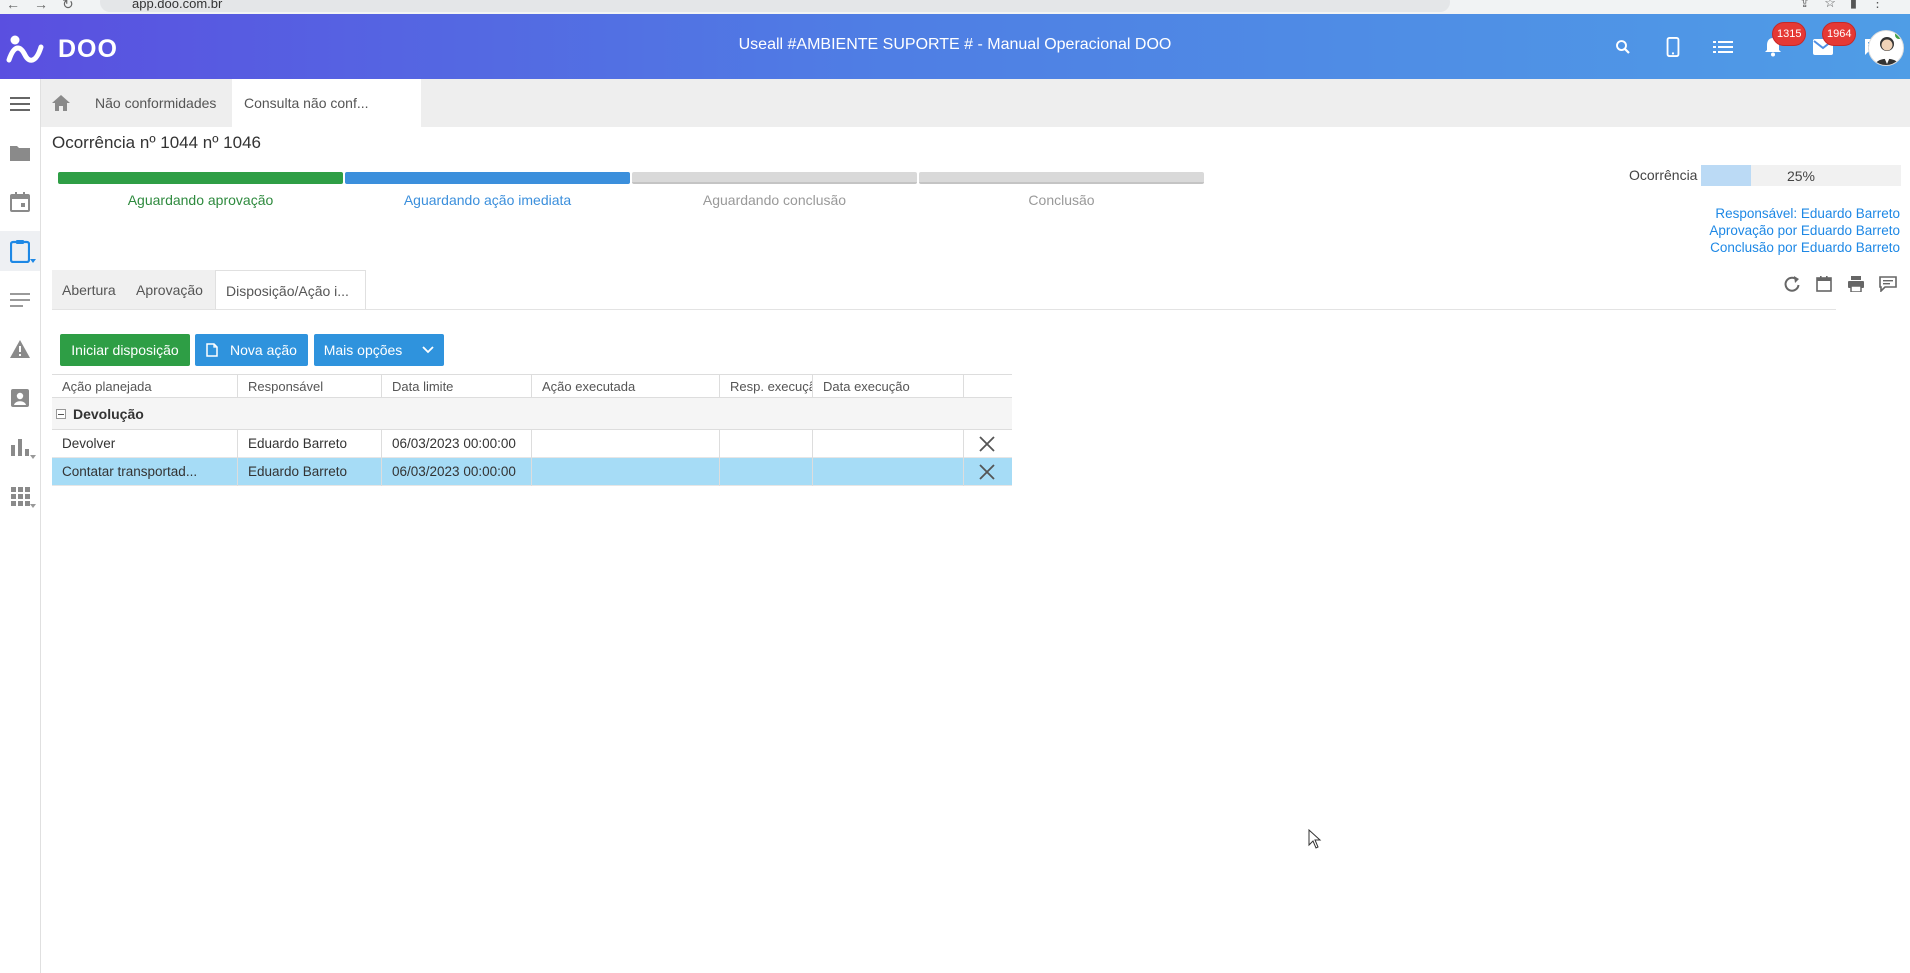  Describe the element at coordinates (532, 414) in the screenshot. I see `group-row: Devolução` at that location.